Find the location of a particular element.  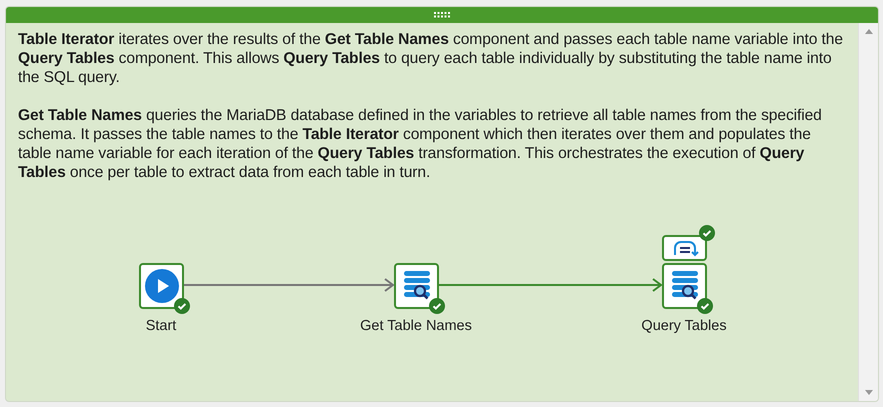

scroll-down-icon is located at coordinates (868, 392).